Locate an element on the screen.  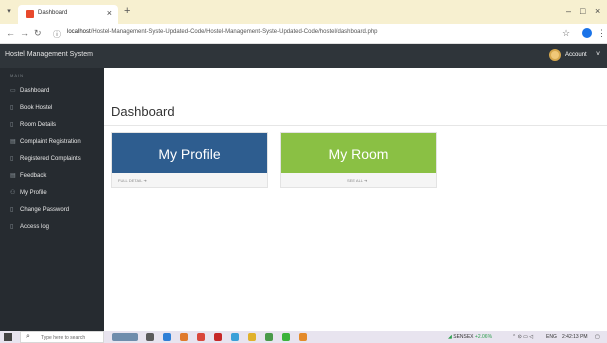
windows-start-icon is located at coordinates (8, 337).